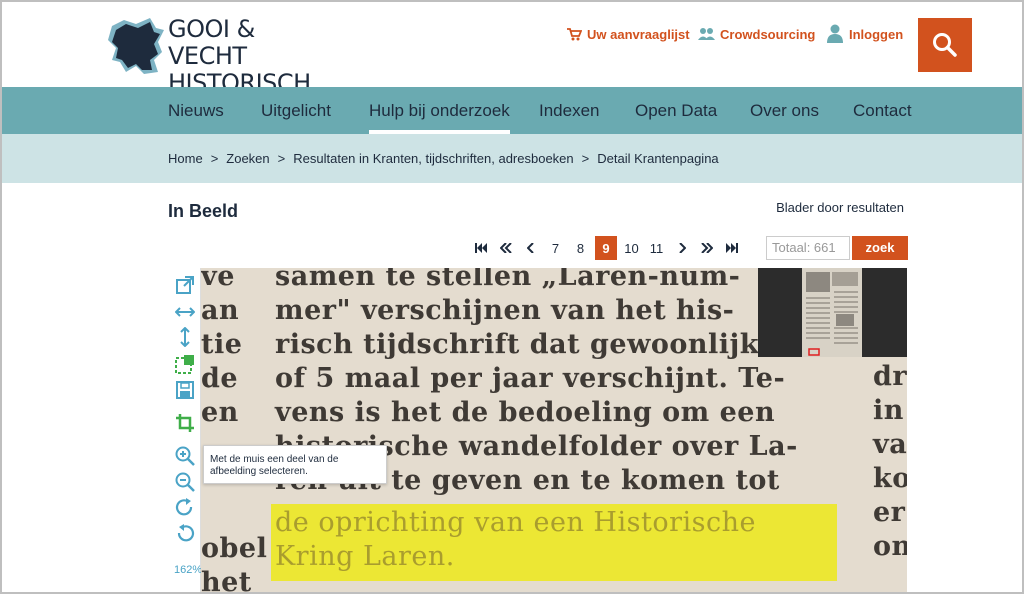 Image resolution: width=1024 pixels, height=594 pixels. What do you see at coordinates (580, 248) in the screenshot?
I see `page-8-button: 8` at bounding box center [580, 248].